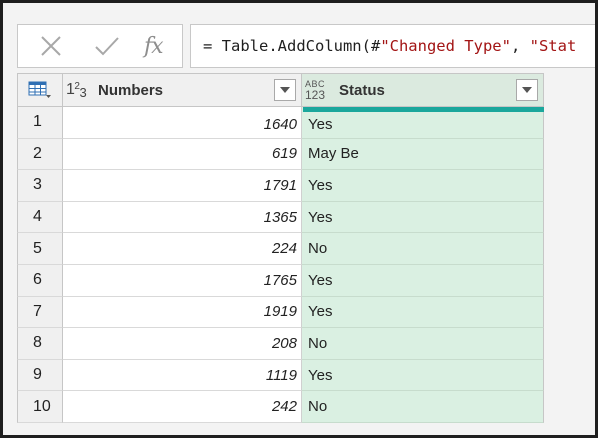  I want to click on row-number: 4, so click(40, 217).